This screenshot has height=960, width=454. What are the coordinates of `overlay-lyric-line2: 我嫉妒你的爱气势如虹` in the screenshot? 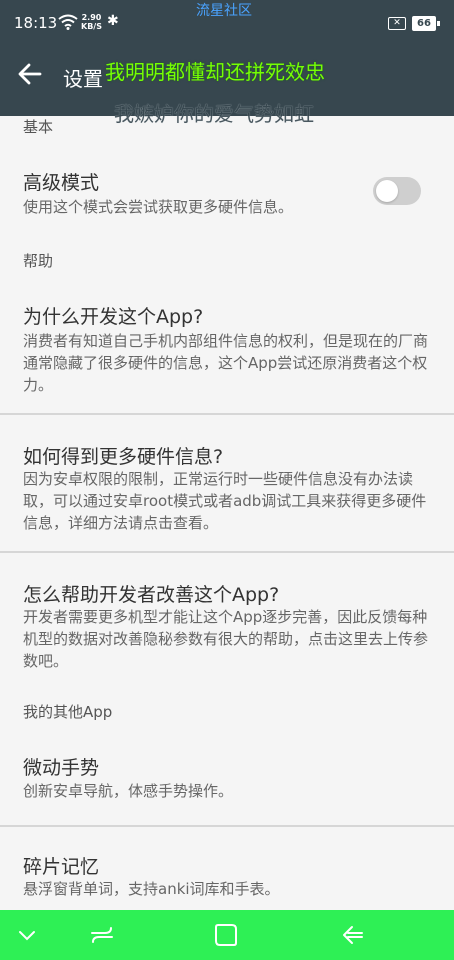 It's located at (214, 114).